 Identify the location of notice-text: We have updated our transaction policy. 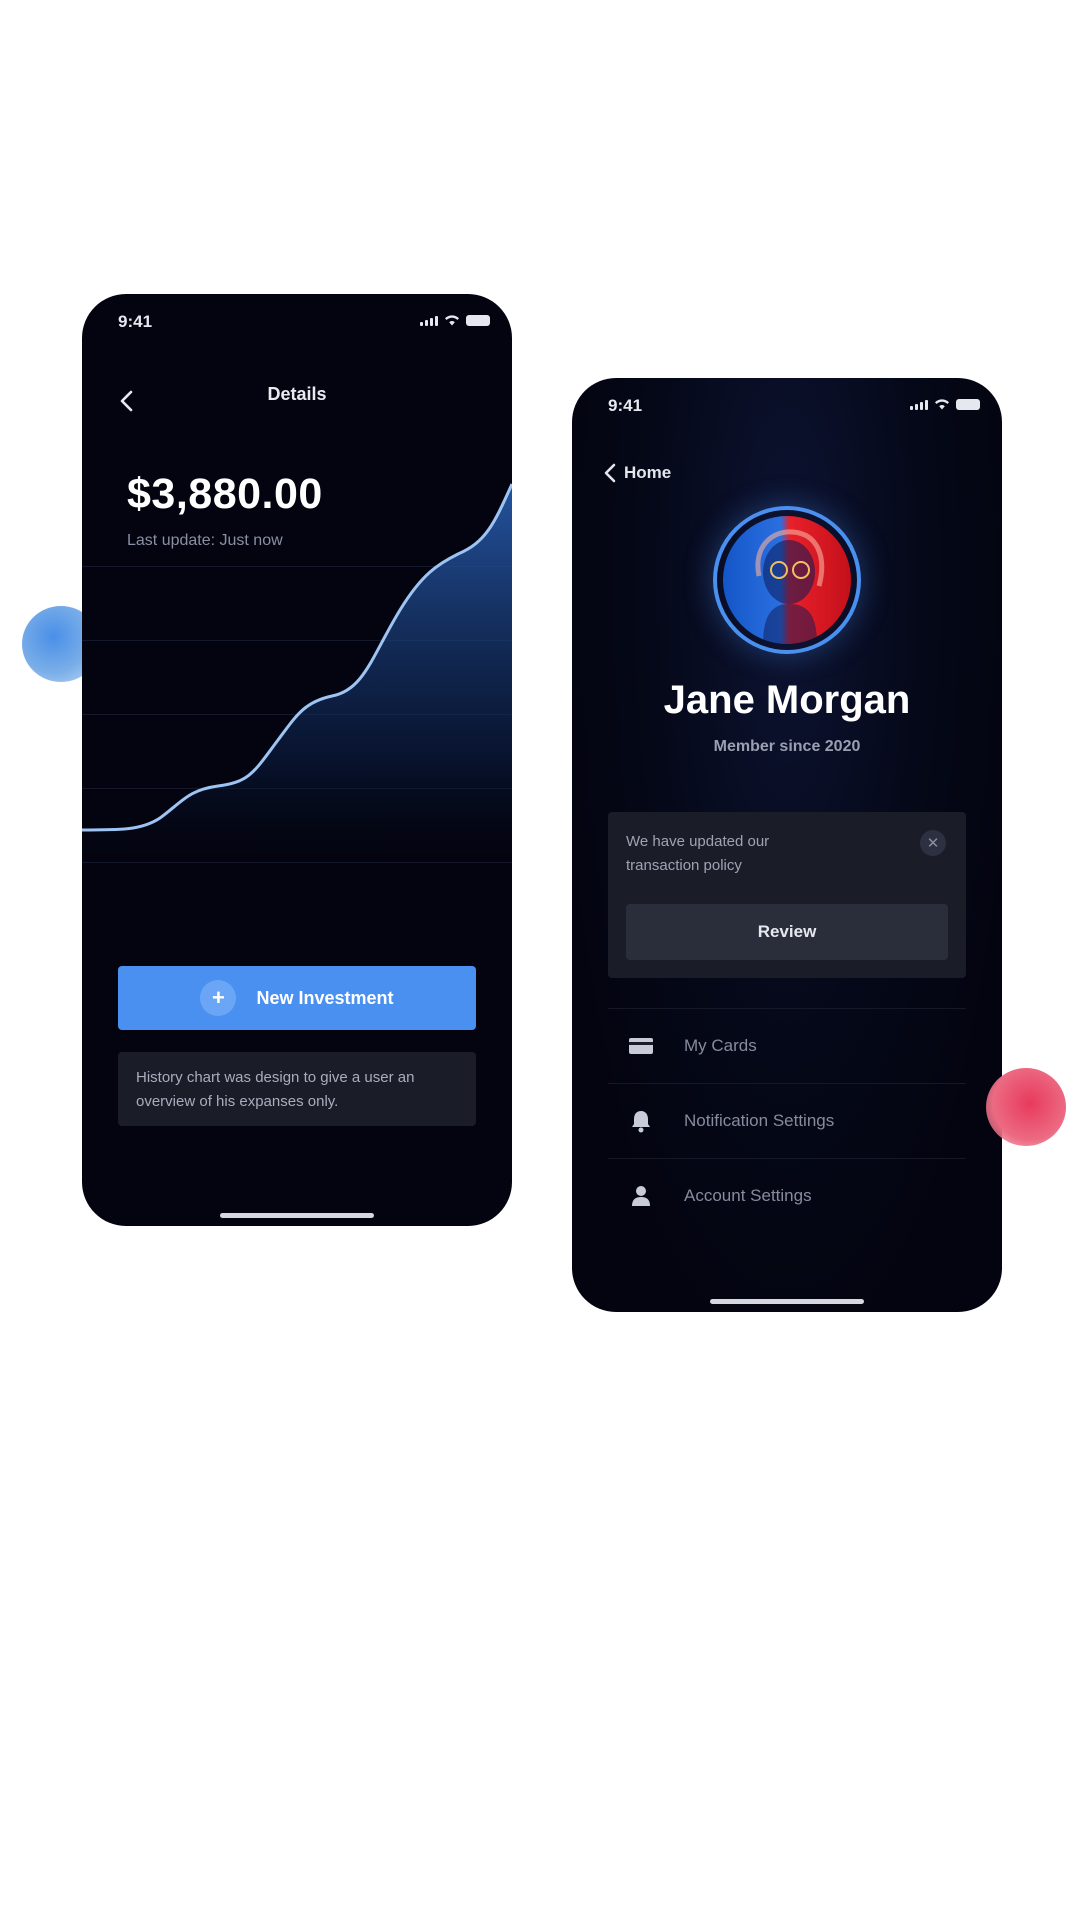
(698, 853).